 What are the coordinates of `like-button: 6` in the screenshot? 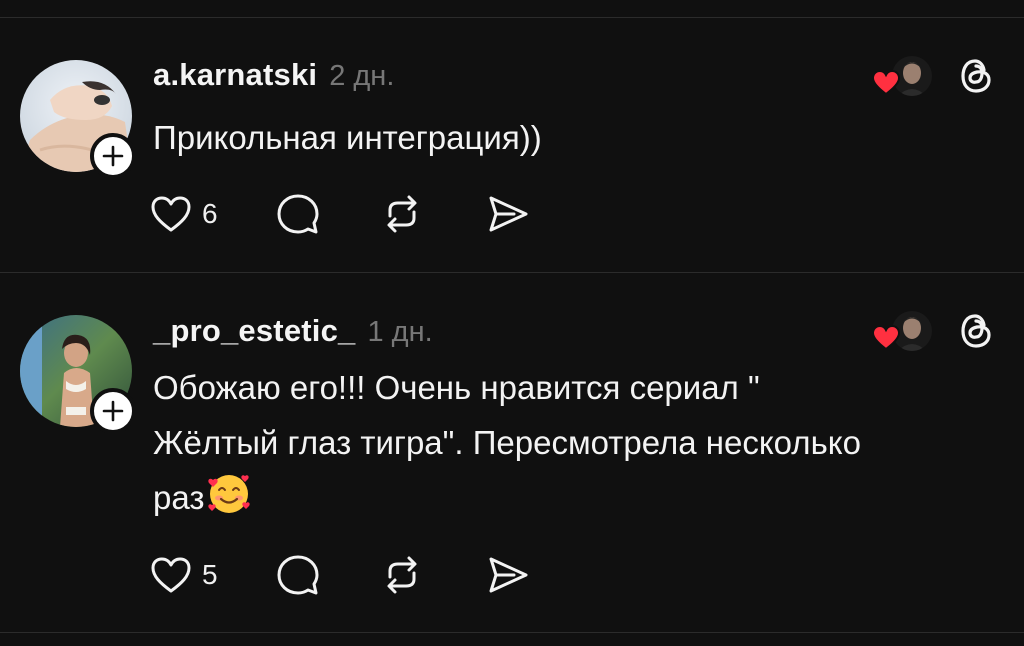 It's located at (184, 214).